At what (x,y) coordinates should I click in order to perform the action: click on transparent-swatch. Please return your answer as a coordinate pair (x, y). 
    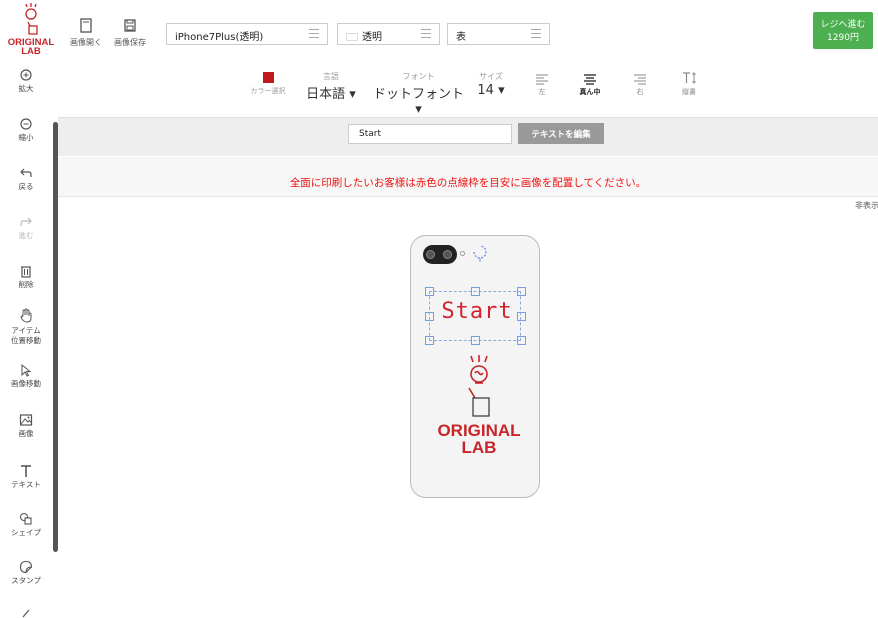
    Looking at the image, I should click on (352, 37).